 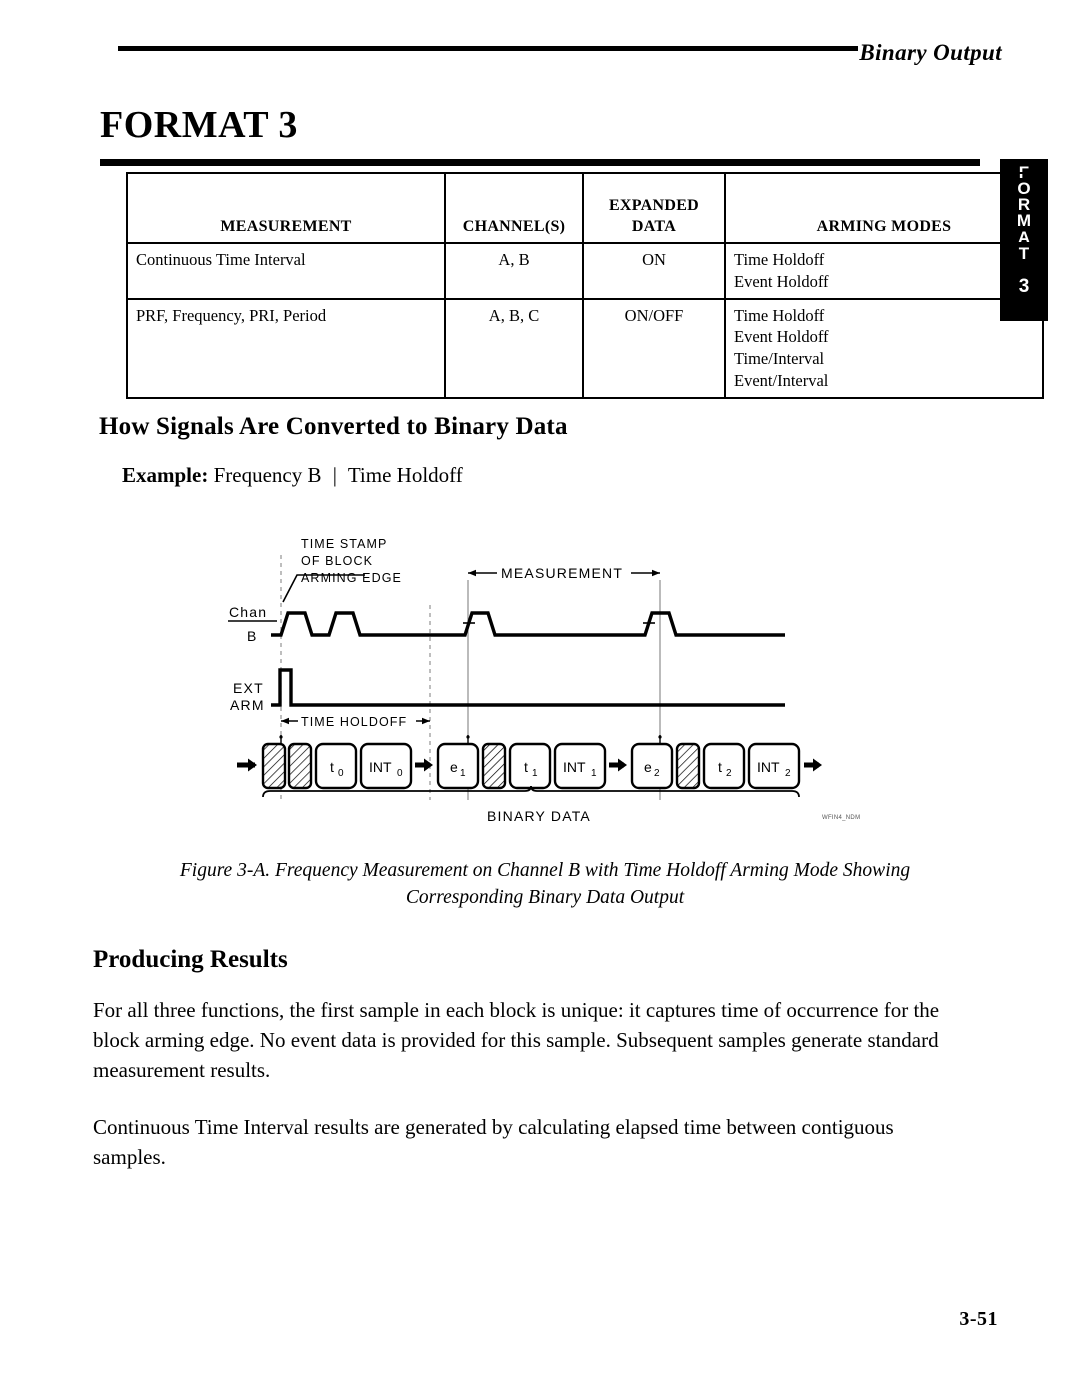 What do you see at coordinates (252, 636) in the screenshot?
I see `channel-label-line2: B` at bounding box center [252, 636].